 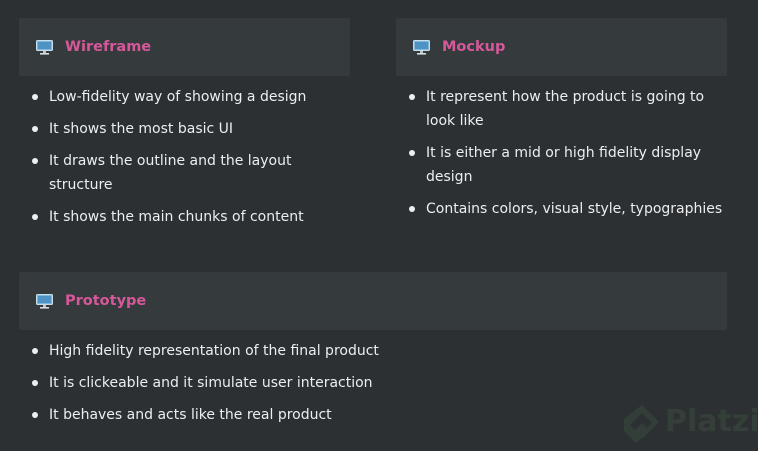 I want to click on list-item-text: Low-fidelity way of showing a design, so click(x=178, y=97).